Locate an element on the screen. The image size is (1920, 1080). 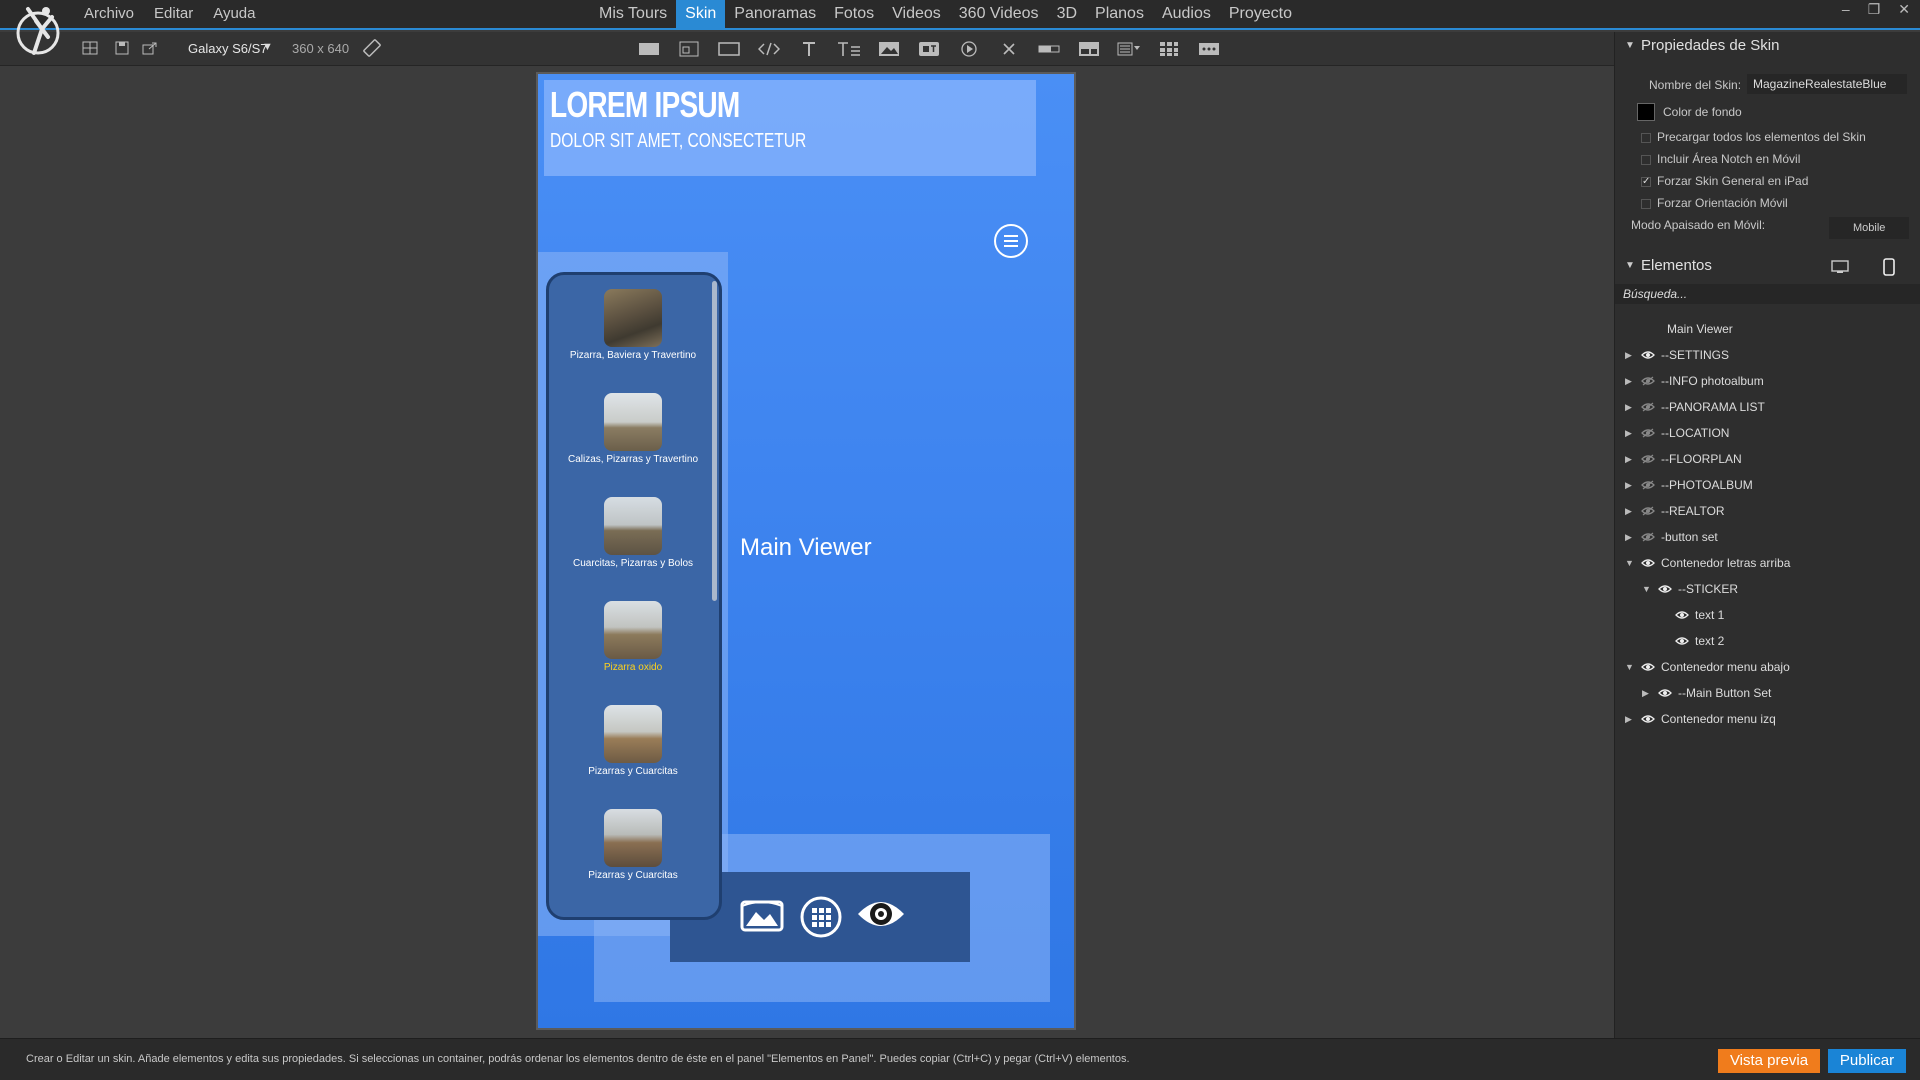
thumbnail-item: Pizarra, Baviera y Travertino is located at coordinates (633, 325).